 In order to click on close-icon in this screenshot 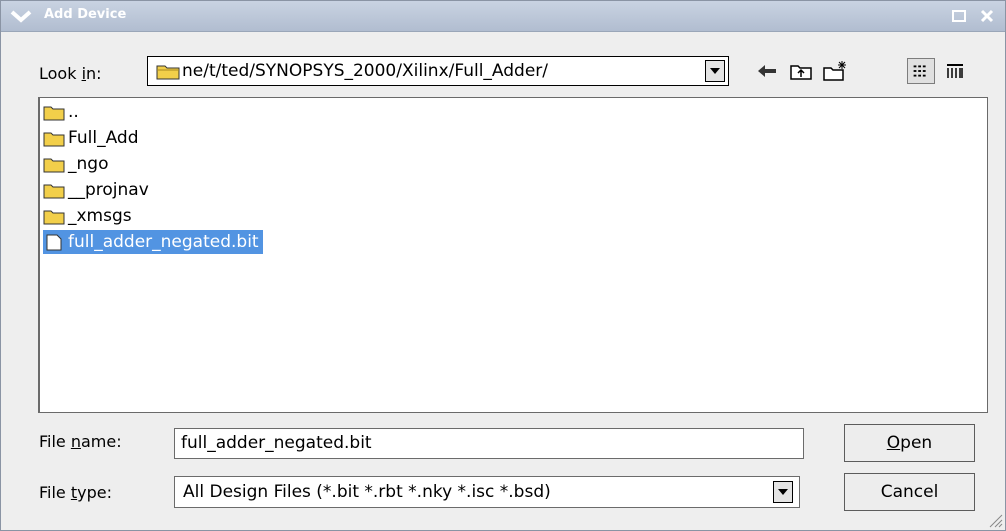, I will do `click(987, 16)`.